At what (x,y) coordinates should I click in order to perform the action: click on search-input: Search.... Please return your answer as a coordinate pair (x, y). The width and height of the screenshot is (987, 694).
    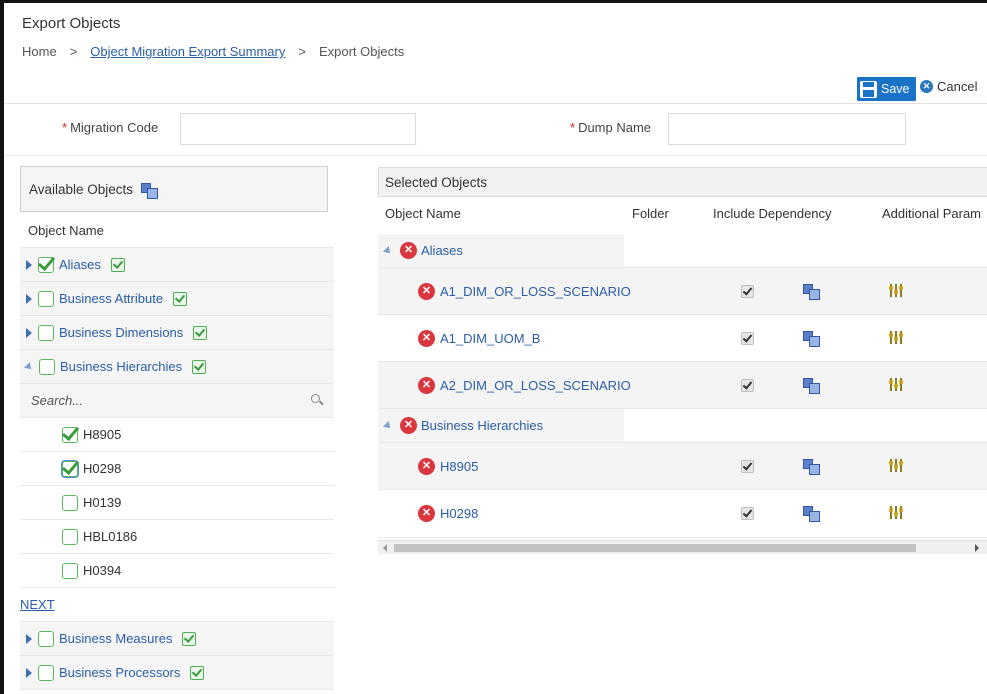
    Looking at the image, I should click on (177, 401).